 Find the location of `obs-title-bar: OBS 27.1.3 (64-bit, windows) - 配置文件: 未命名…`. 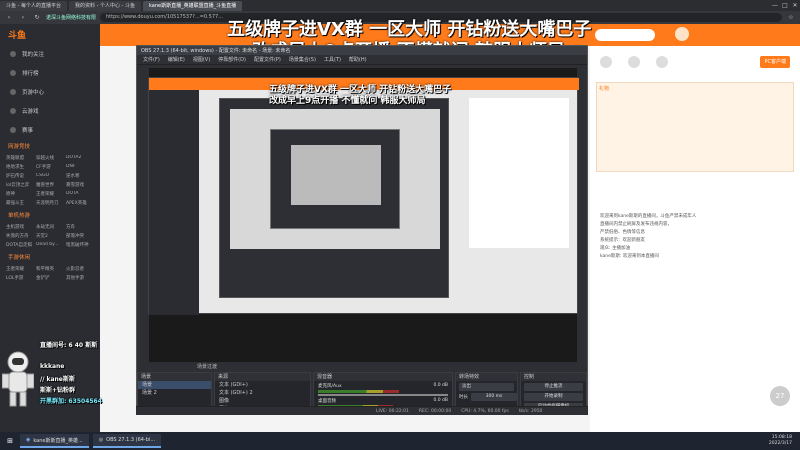

obs-title-bar: OBS 27.1.3 (64-bit, windows) - 配置文件: 未命名… is located at coordinates (362, 50).